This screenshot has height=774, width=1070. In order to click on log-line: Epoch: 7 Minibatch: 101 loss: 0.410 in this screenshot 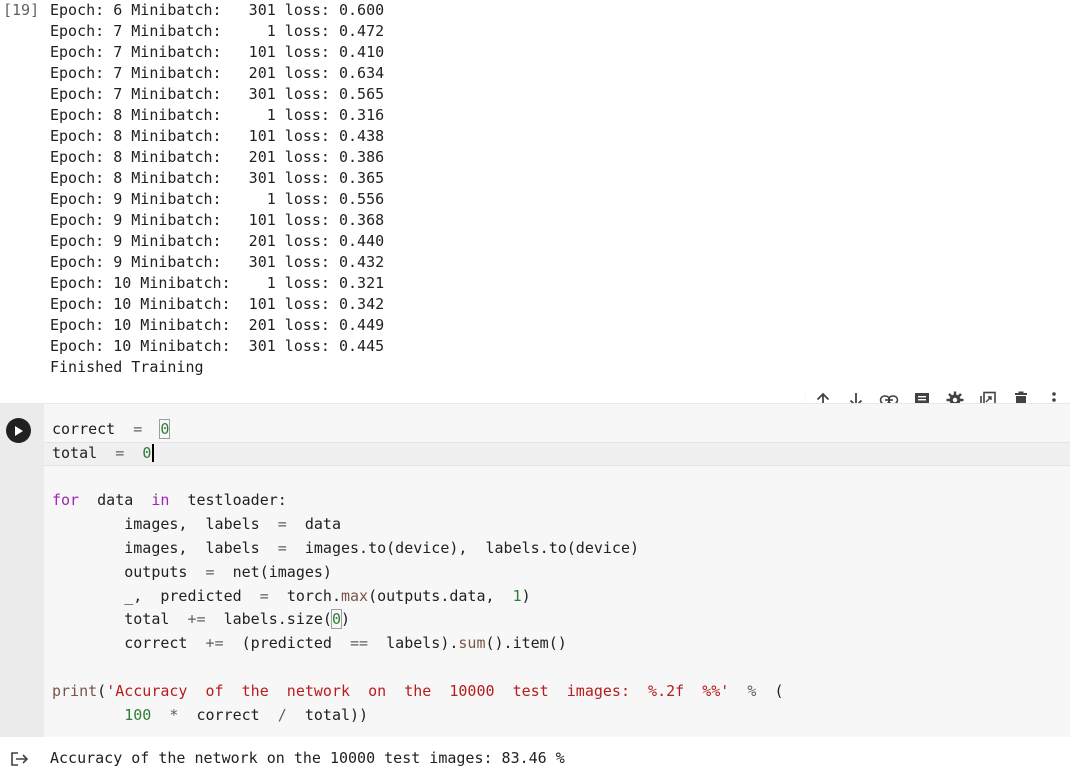, I will do `click(217, 52)`.